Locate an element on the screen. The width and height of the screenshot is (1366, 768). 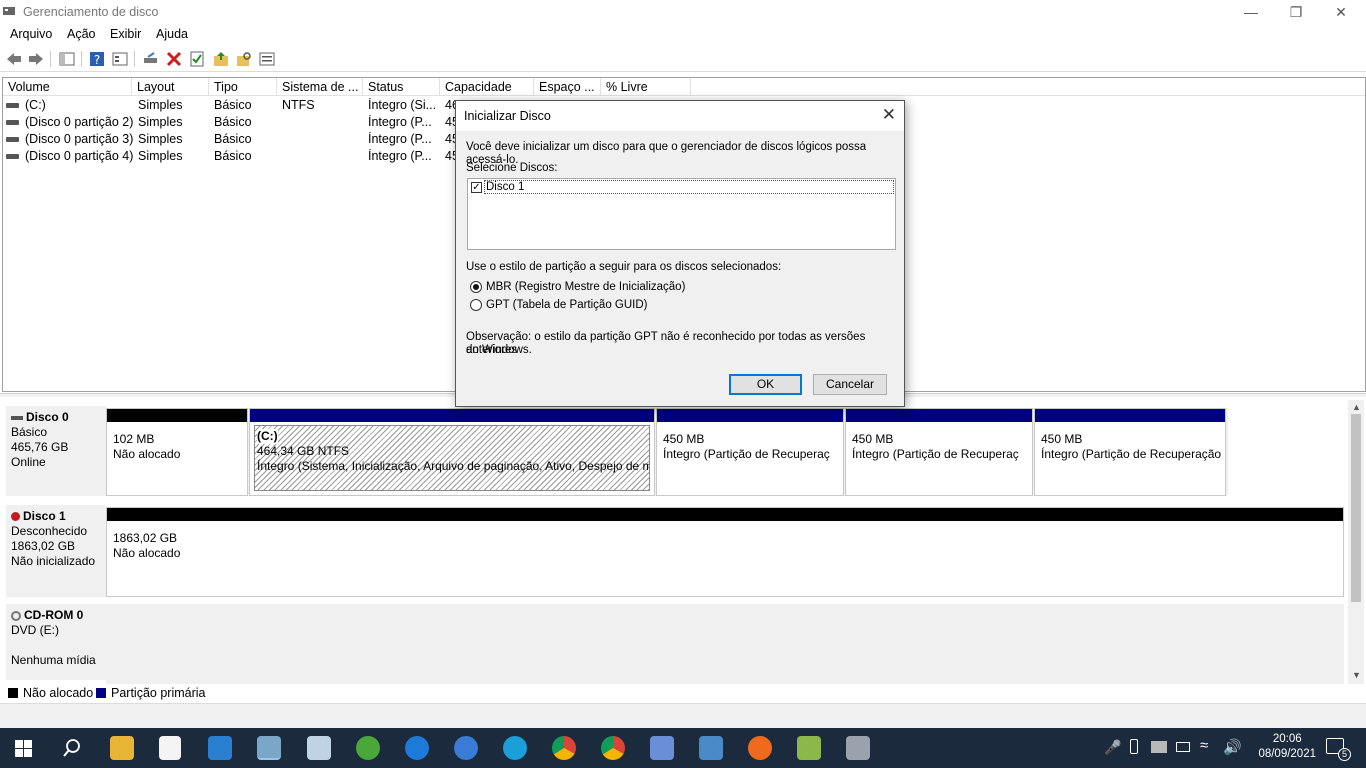
col-tipo: Tipo is located at coordinates (243, 87).